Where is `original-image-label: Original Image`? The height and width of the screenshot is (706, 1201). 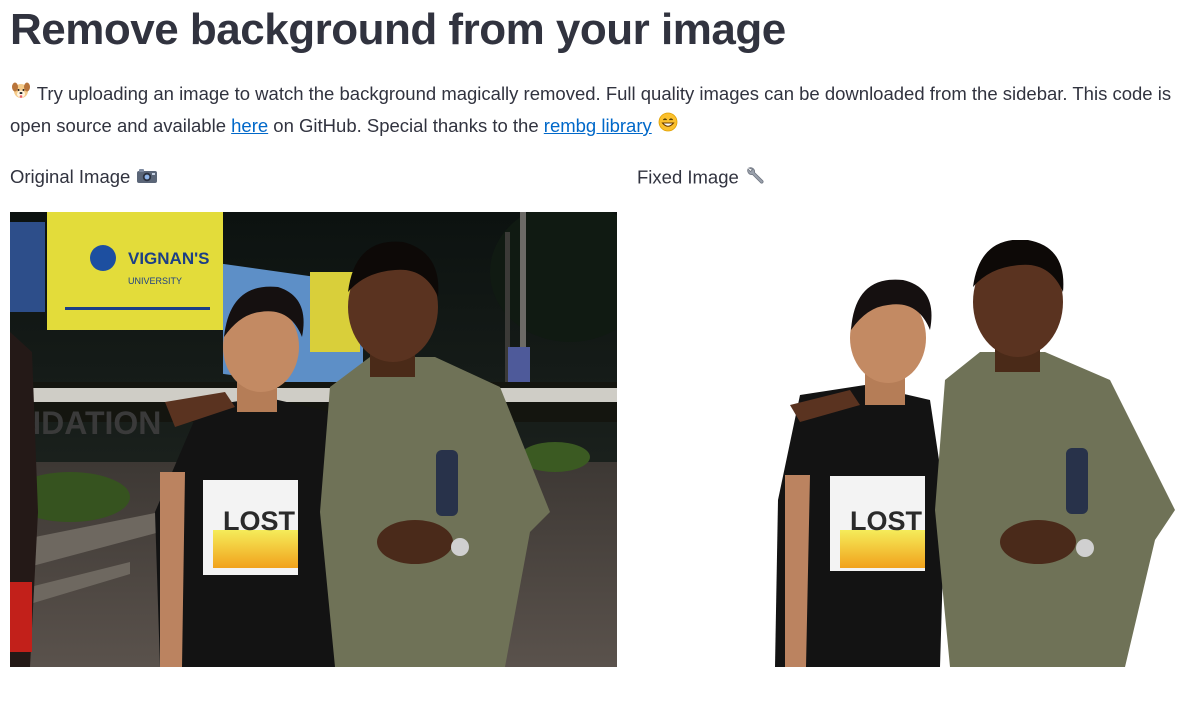
original-image-label: Original Image is located at coordinates (84, 177).